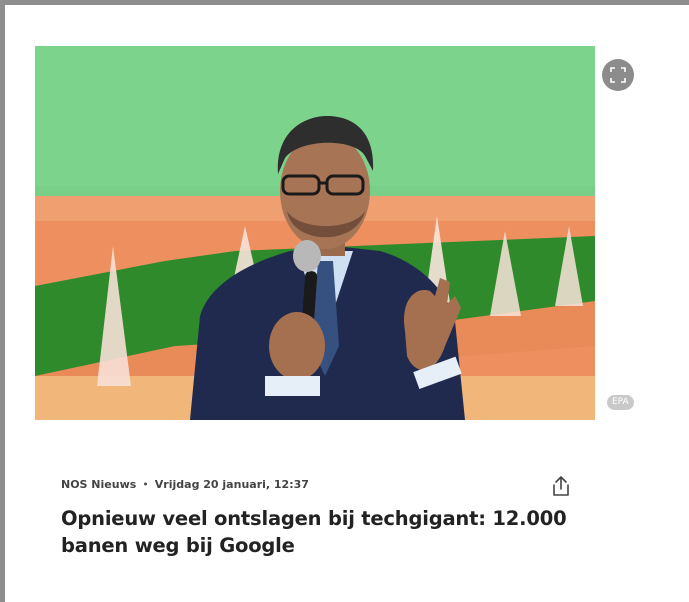 The image size is (689, 602). I want to click on share-button, so click(561, 486).